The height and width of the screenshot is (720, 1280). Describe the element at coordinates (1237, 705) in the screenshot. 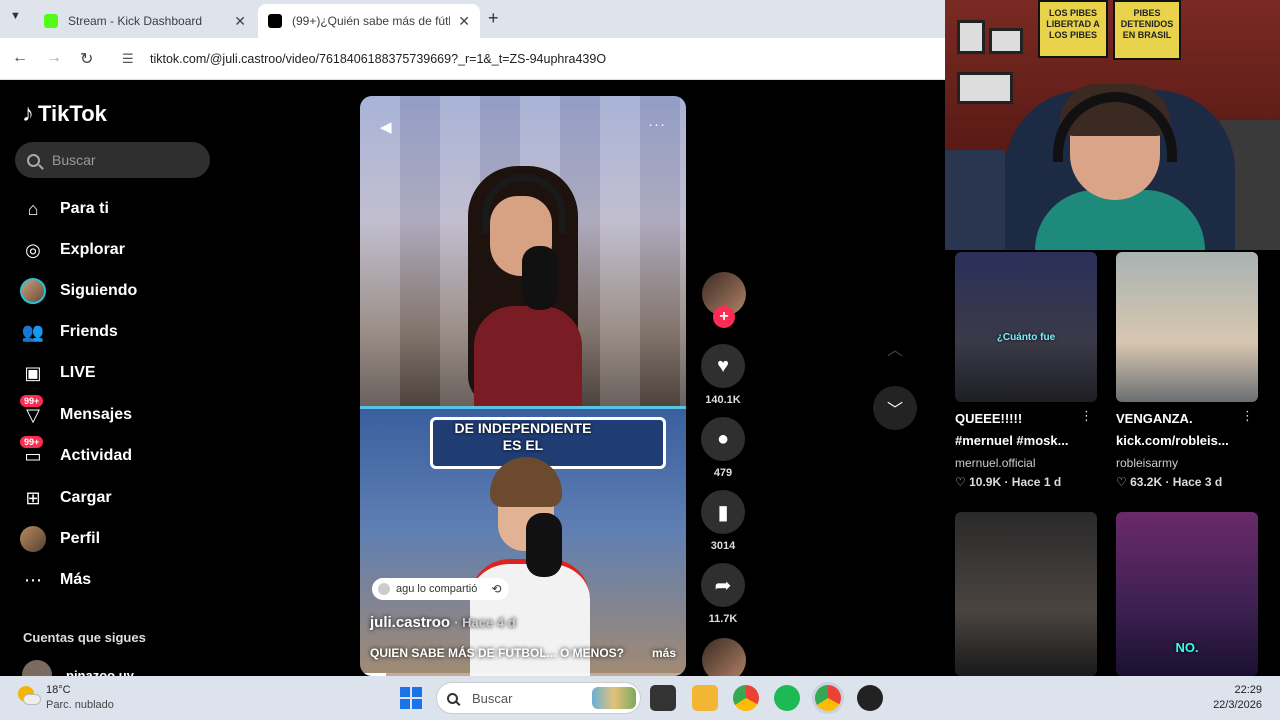

I see `clock-date: 22/3/2026` at that location.